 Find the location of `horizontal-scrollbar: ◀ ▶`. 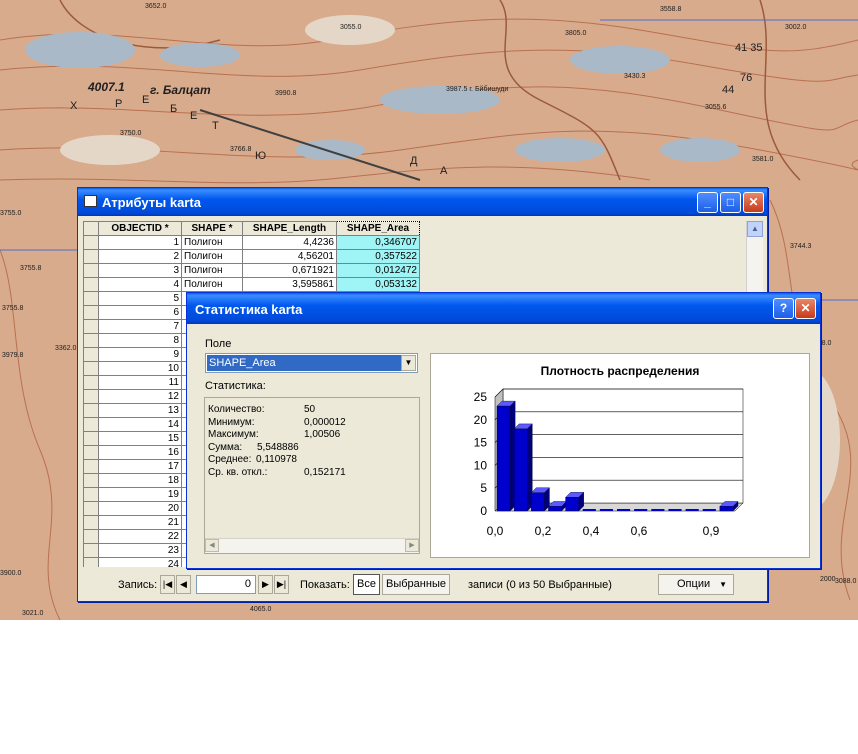

horizontal-scrollbar: ◀ ▶ is located at coordinates (312, 545).